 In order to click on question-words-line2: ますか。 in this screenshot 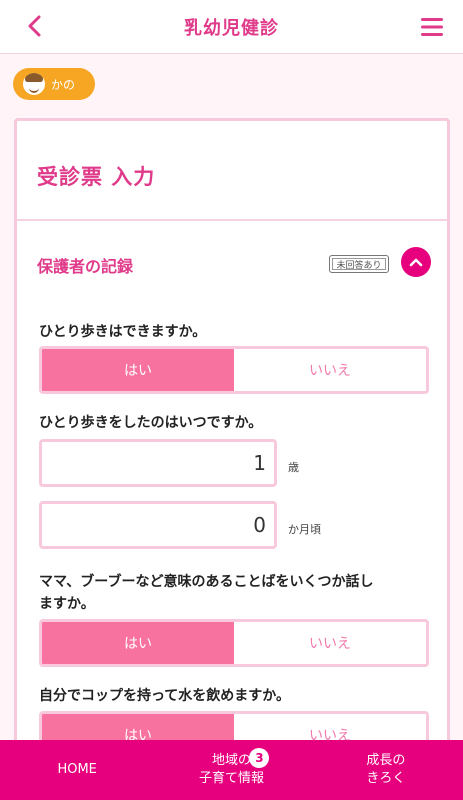, I will do `click(67, 604)`.